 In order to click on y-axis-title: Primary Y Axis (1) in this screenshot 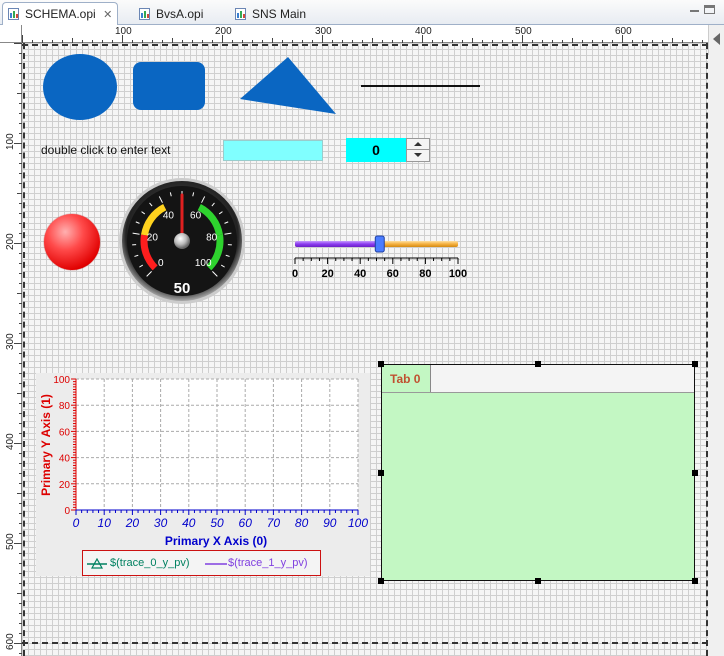, I will do `click(46, 445)`.